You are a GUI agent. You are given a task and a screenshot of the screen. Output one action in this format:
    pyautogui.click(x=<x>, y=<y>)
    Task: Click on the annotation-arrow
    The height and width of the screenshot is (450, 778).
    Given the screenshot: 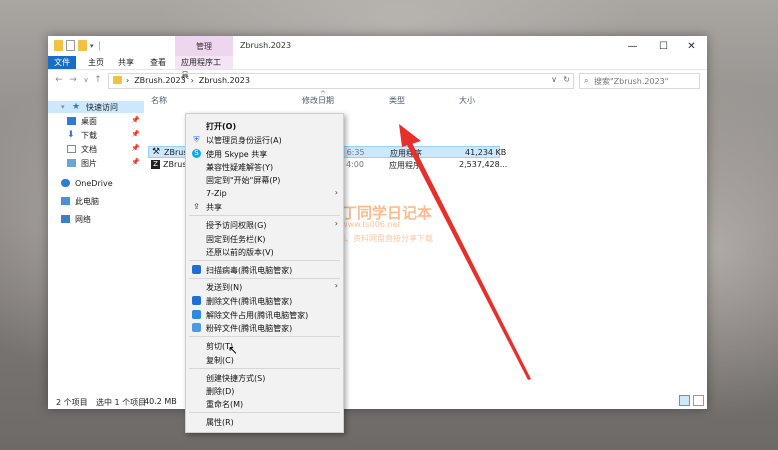 What is the action you would take?
    pyautogui.click(x=465, y=252)
    